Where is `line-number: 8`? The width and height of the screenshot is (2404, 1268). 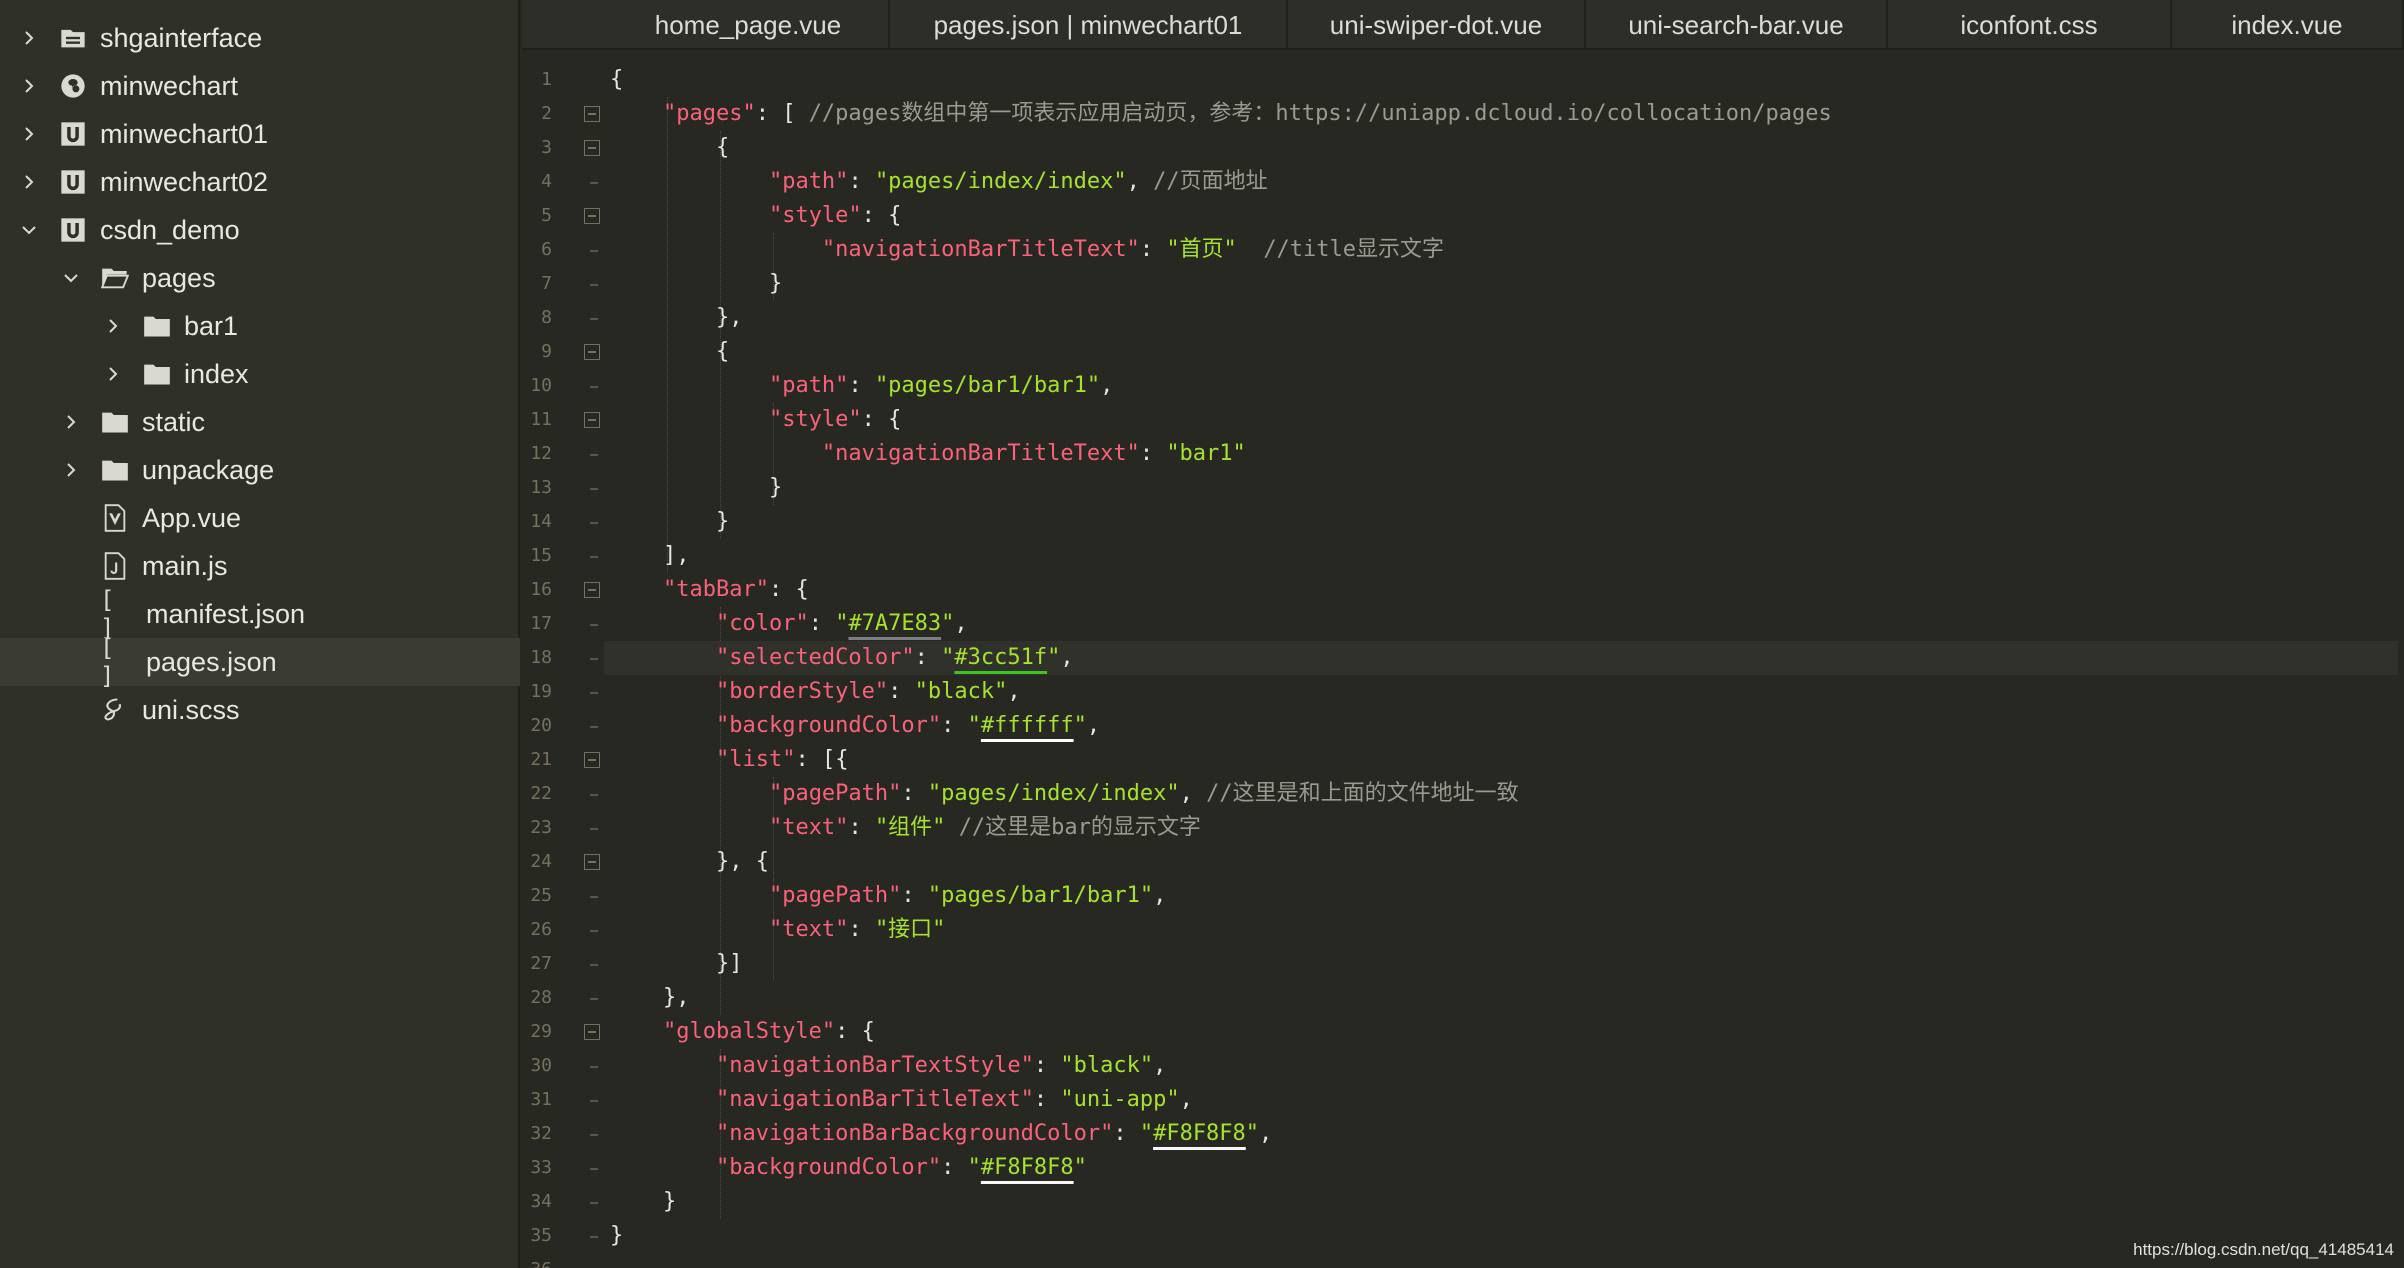 line-number: 8 is located at coordinates (546, 317).